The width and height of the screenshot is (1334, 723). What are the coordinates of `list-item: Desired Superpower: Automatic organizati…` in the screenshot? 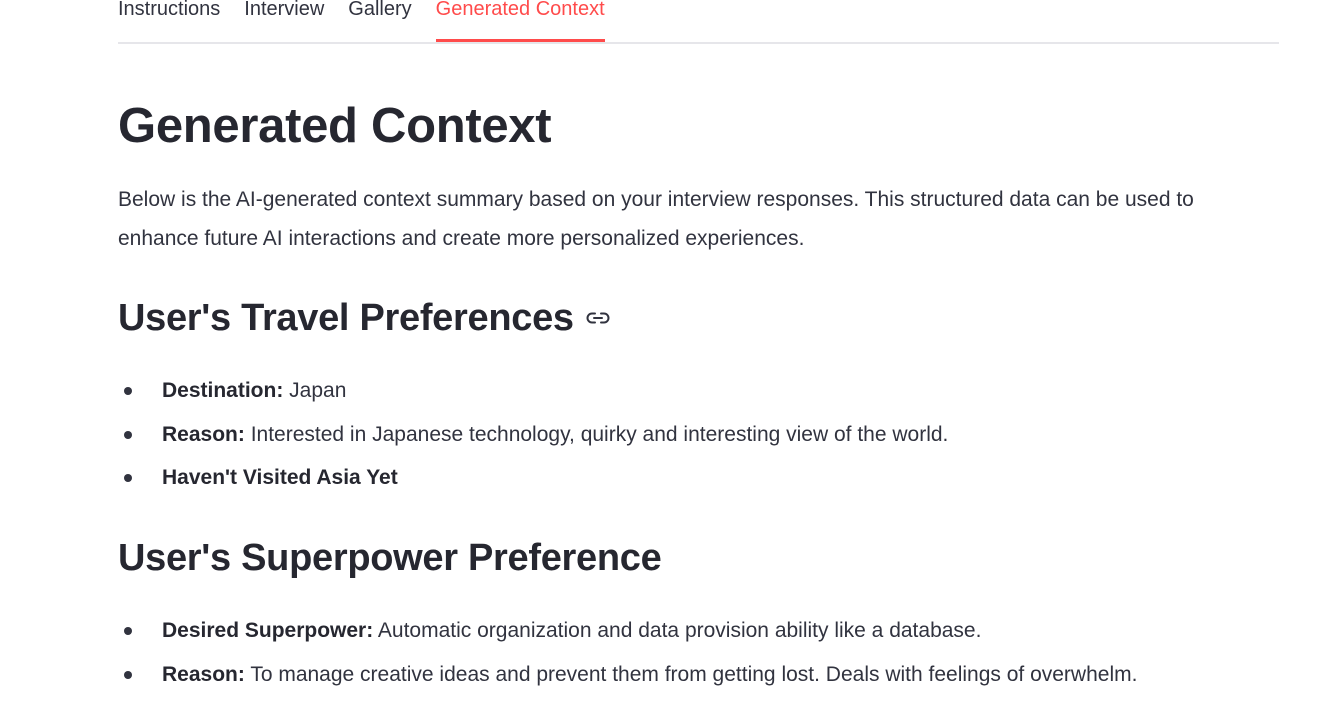 It's located at (627, 631).